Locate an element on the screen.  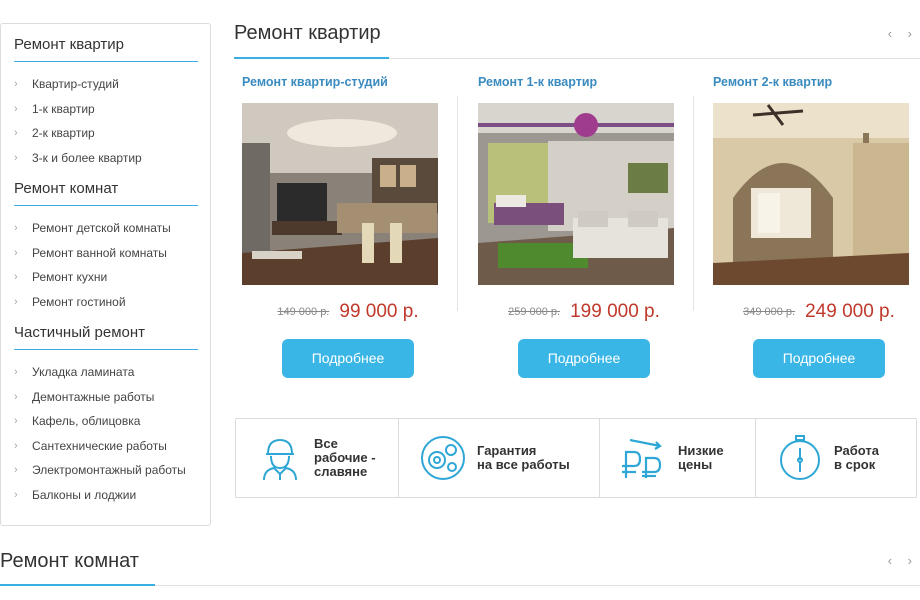
price-block: 149 000 р. 99 000 р. is located at coordinates (348, 312).